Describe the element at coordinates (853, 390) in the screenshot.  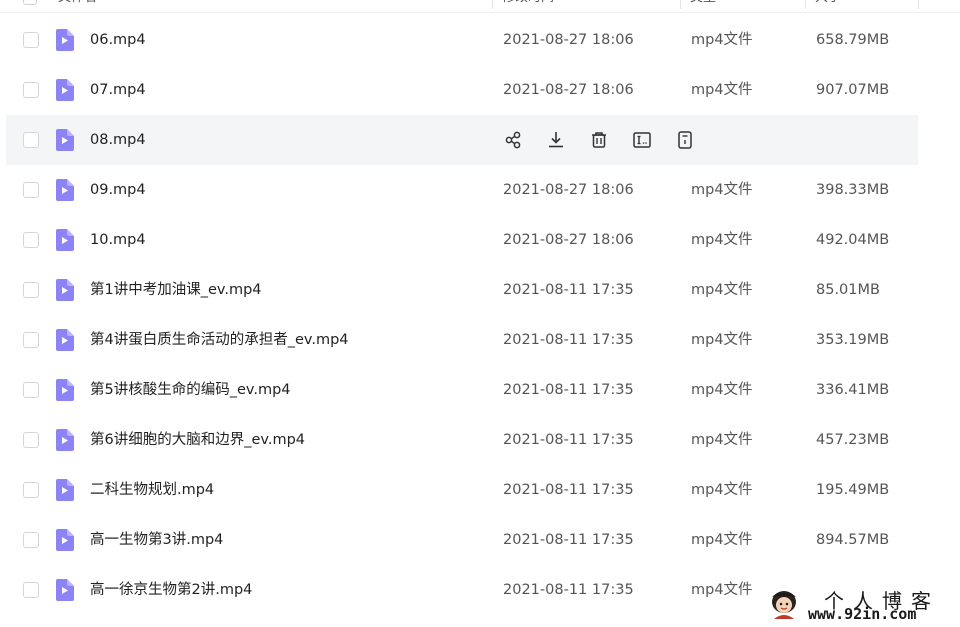
I see `file-size: 336.41MB` at that location.